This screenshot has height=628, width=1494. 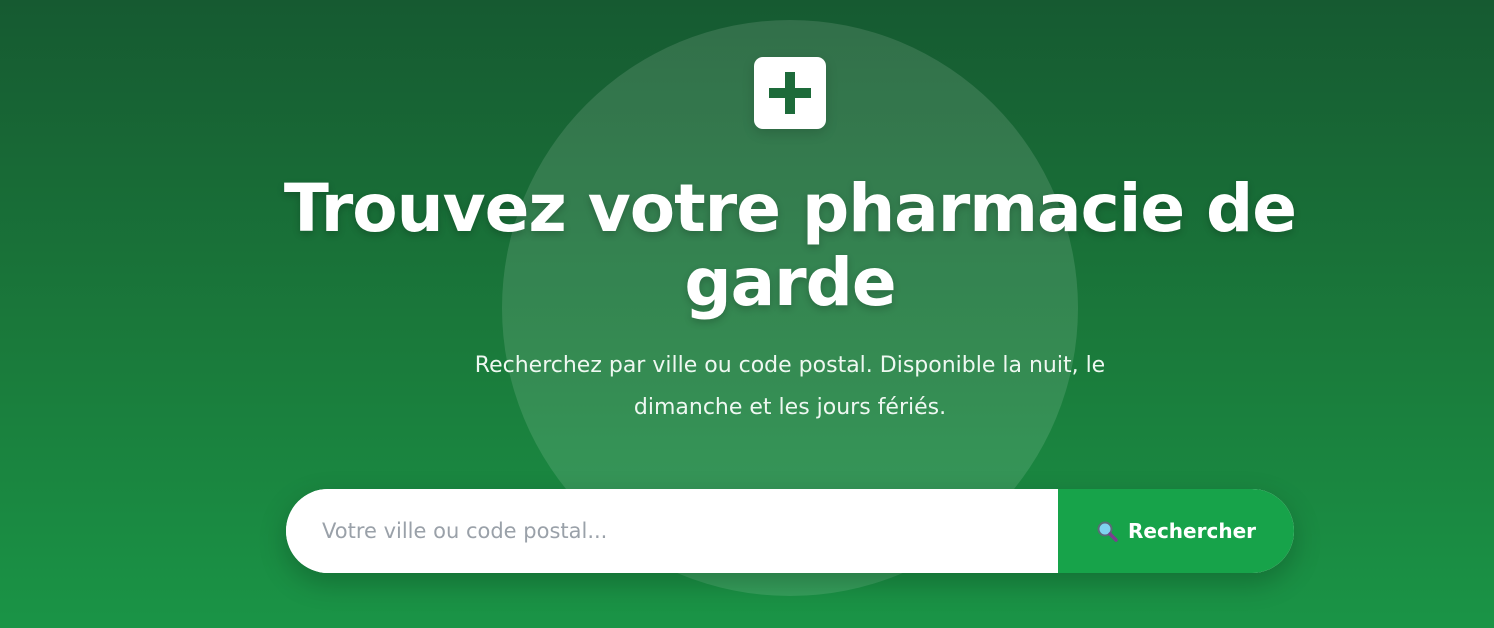 I want to click on magnifier-icon, so click(x=1107, y=531).